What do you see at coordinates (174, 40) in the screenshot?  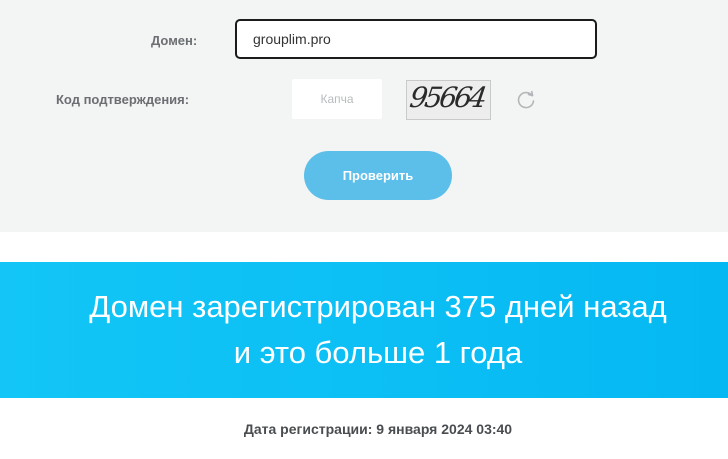 I see `domain-label: Домен:` at bounding box center [174, 40].